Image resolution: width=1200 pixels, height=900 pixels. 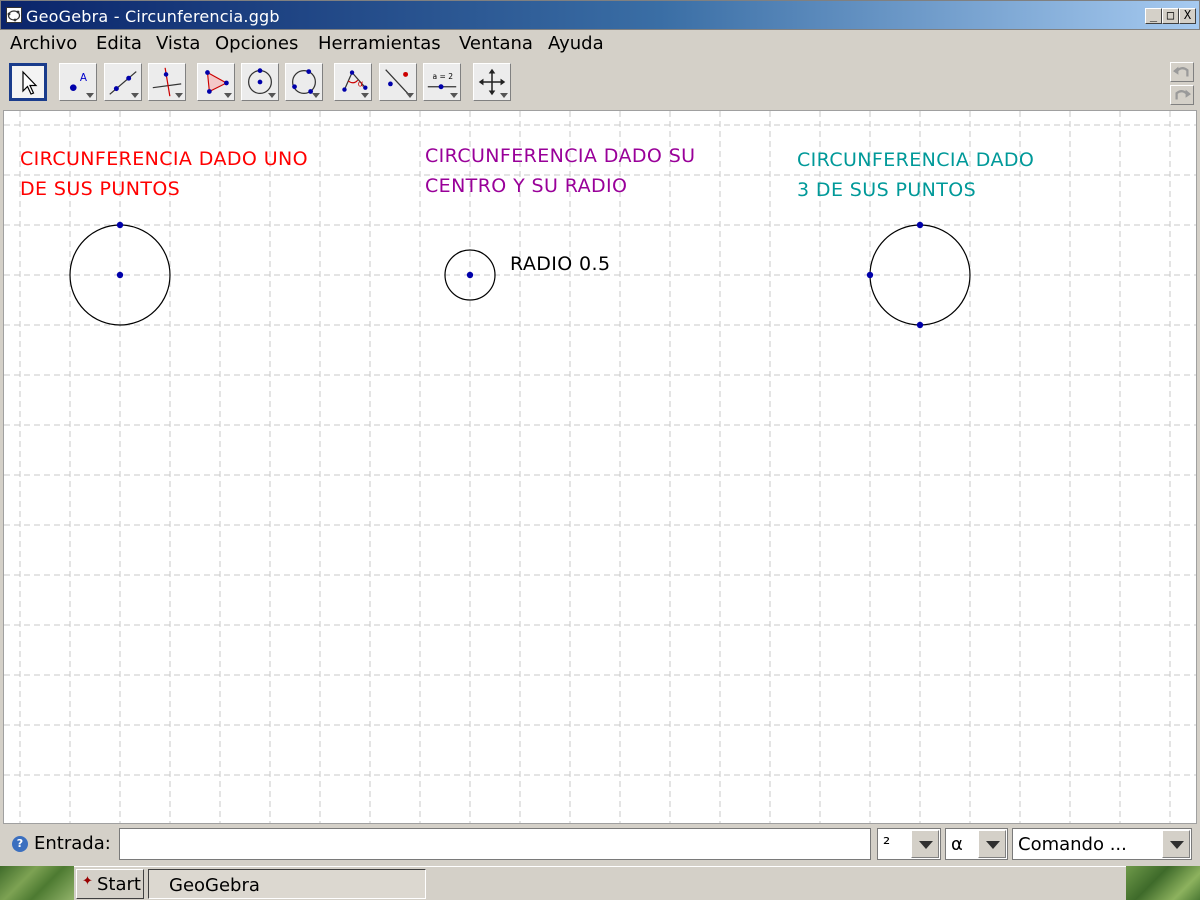 What do you see at coordinates (560, 156) in the screenshot?
I see `label-center-radius-line-1: CIRCUNFERENCIA DADO SU` at bounding box center [560, 156].